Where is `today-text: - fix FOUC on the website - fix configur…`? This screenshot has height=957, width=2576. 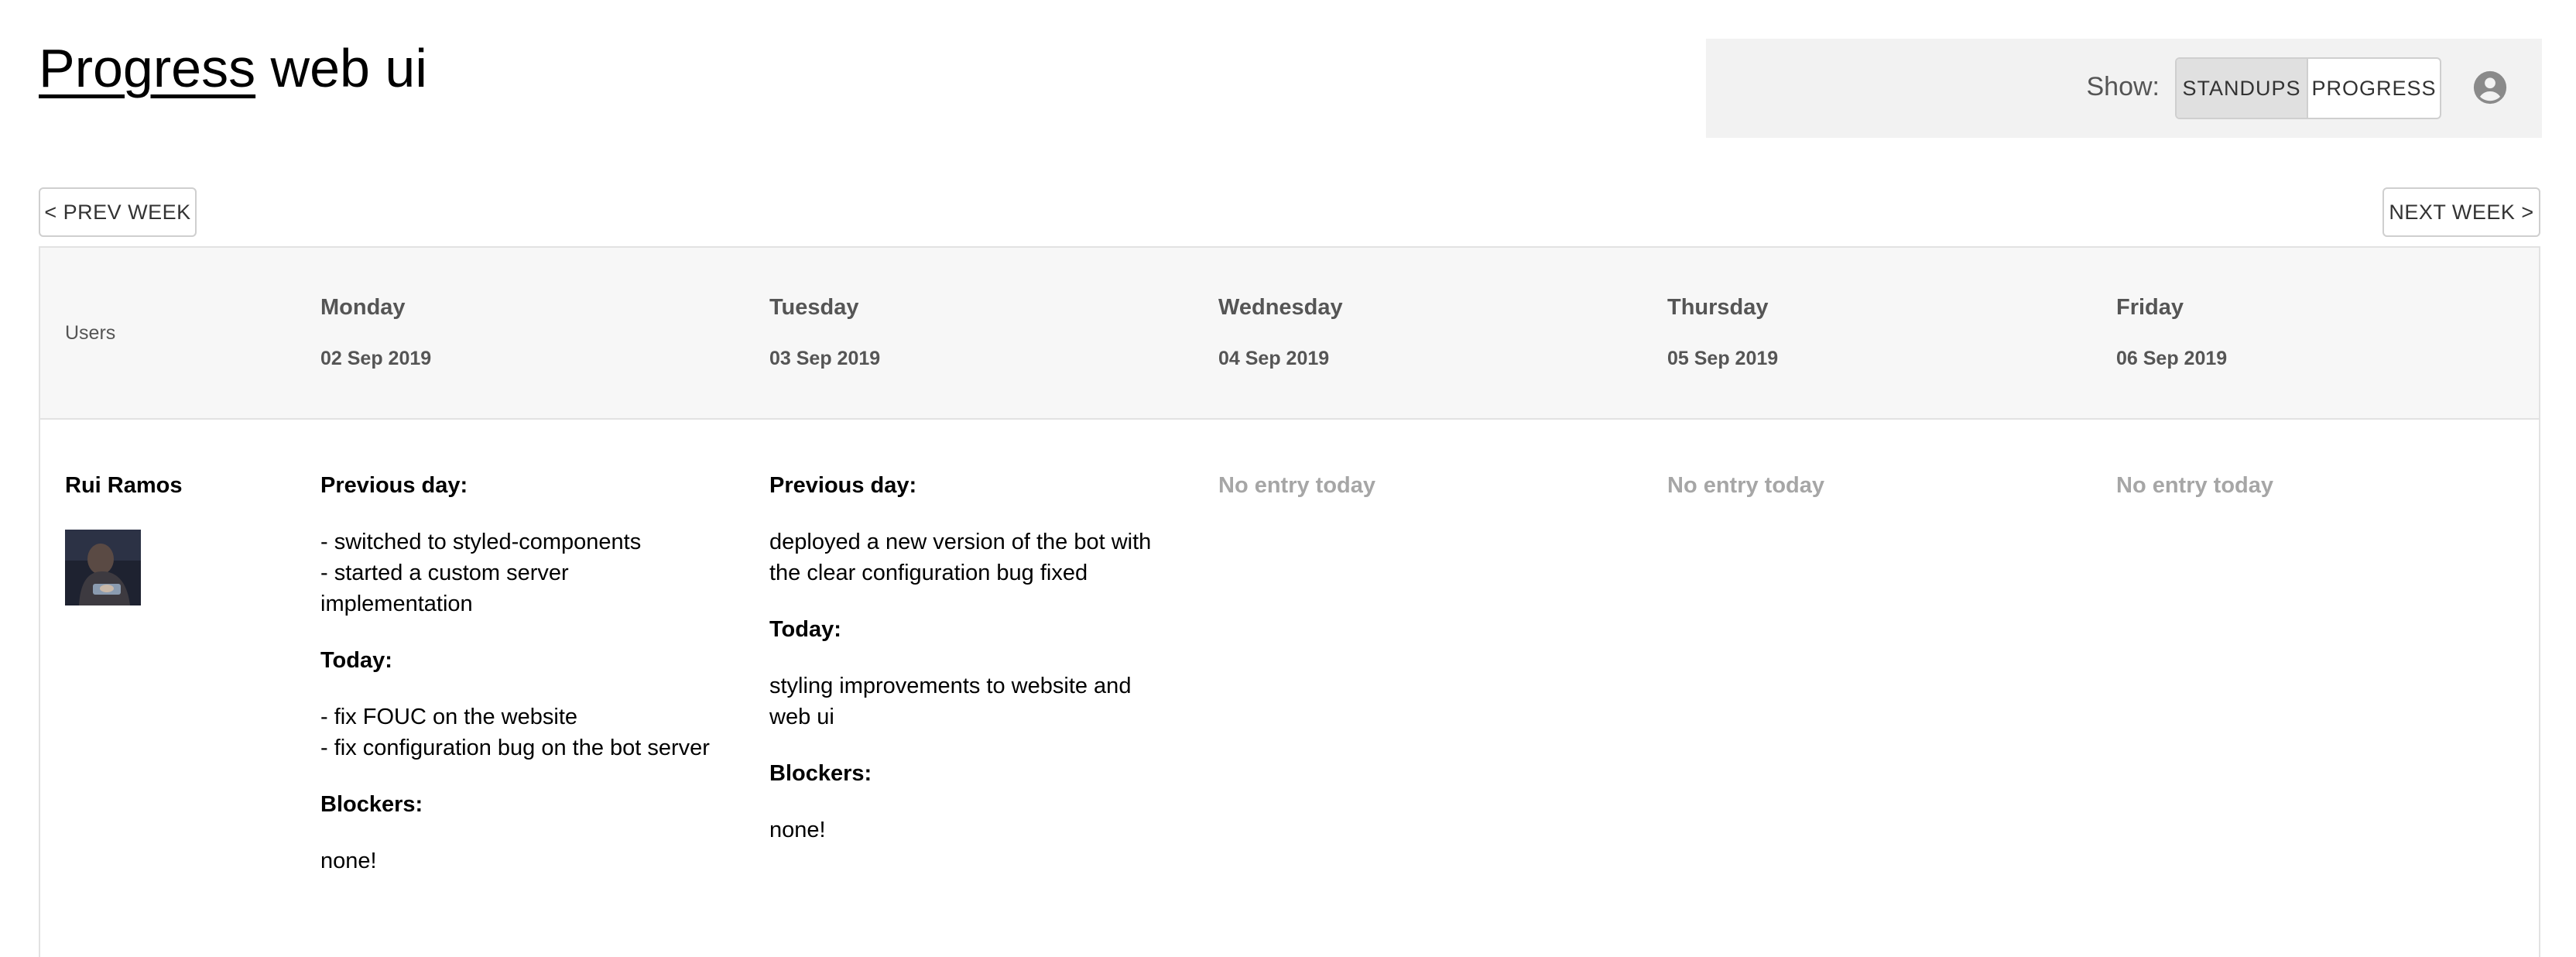 today-text: - fix FOUC on the website - fix configur… is located at coordinates (515, 732).